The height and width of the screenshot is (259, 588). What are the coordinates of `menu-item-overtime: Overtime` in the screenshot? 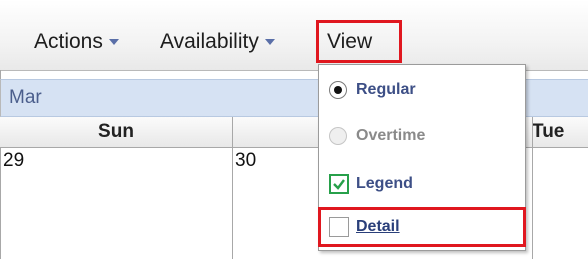 It's located at (422, 137).